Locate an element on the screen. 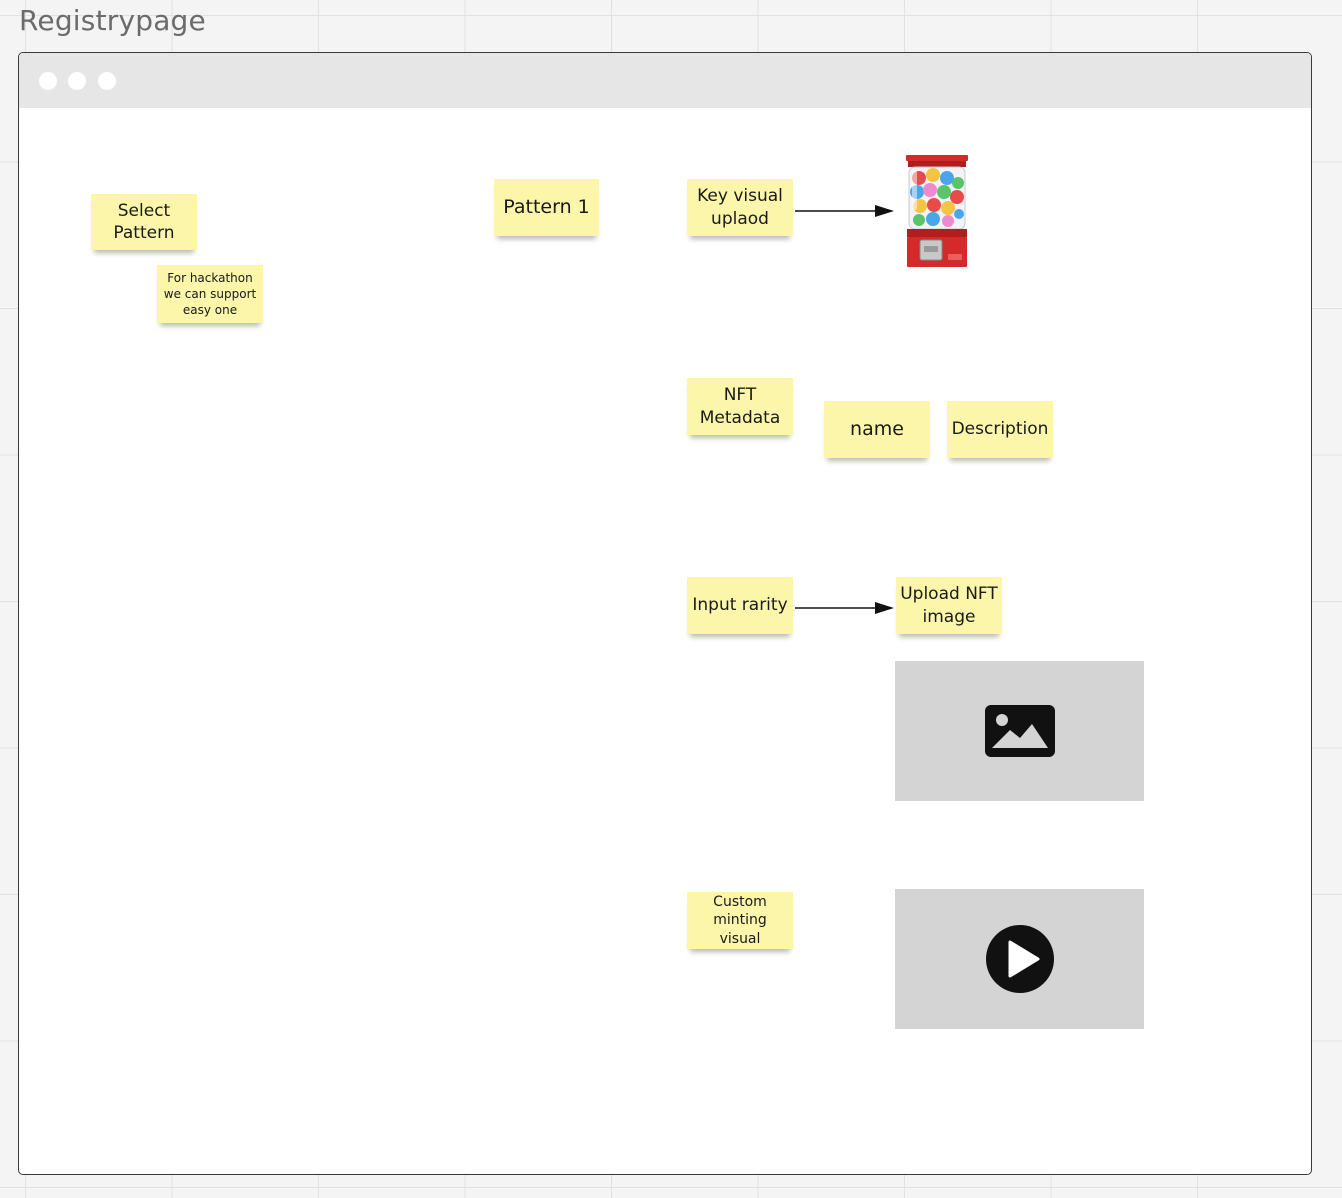  sticky-label: NFT Metadata is located at coordinates (740, 406).